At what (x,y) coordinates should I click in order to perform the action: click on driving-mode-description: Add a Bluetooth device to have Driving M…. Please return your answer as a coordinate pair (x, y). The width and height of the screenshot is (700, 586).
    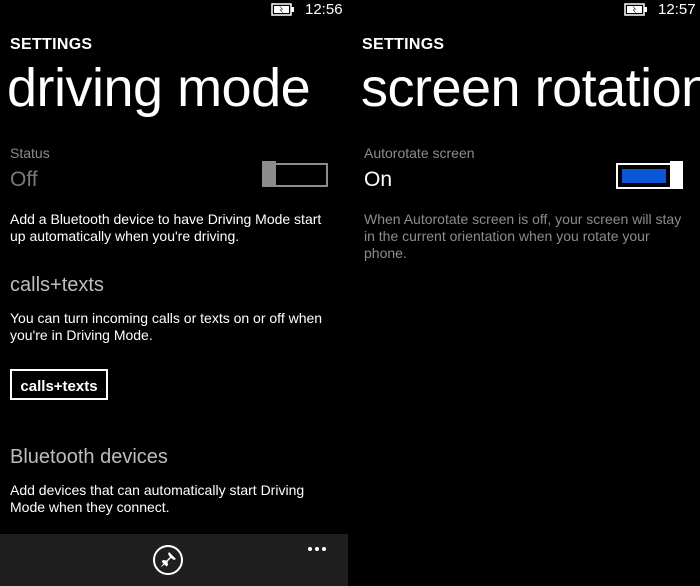
    Looking at the image, I should click on (166, 227).